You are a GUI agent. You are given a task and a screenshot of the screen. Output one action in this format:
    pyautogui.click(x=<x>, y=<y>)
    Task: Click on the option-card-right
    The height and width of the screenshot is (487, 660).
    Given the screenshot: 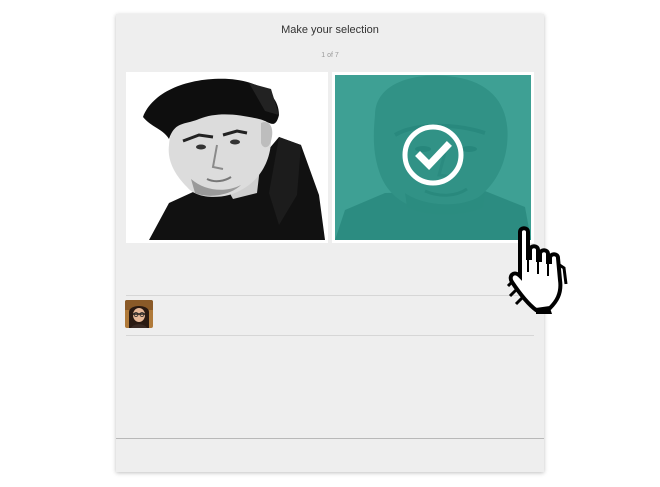 What is the action you would take?
    pyautogui.click(x=433, y=157)
    